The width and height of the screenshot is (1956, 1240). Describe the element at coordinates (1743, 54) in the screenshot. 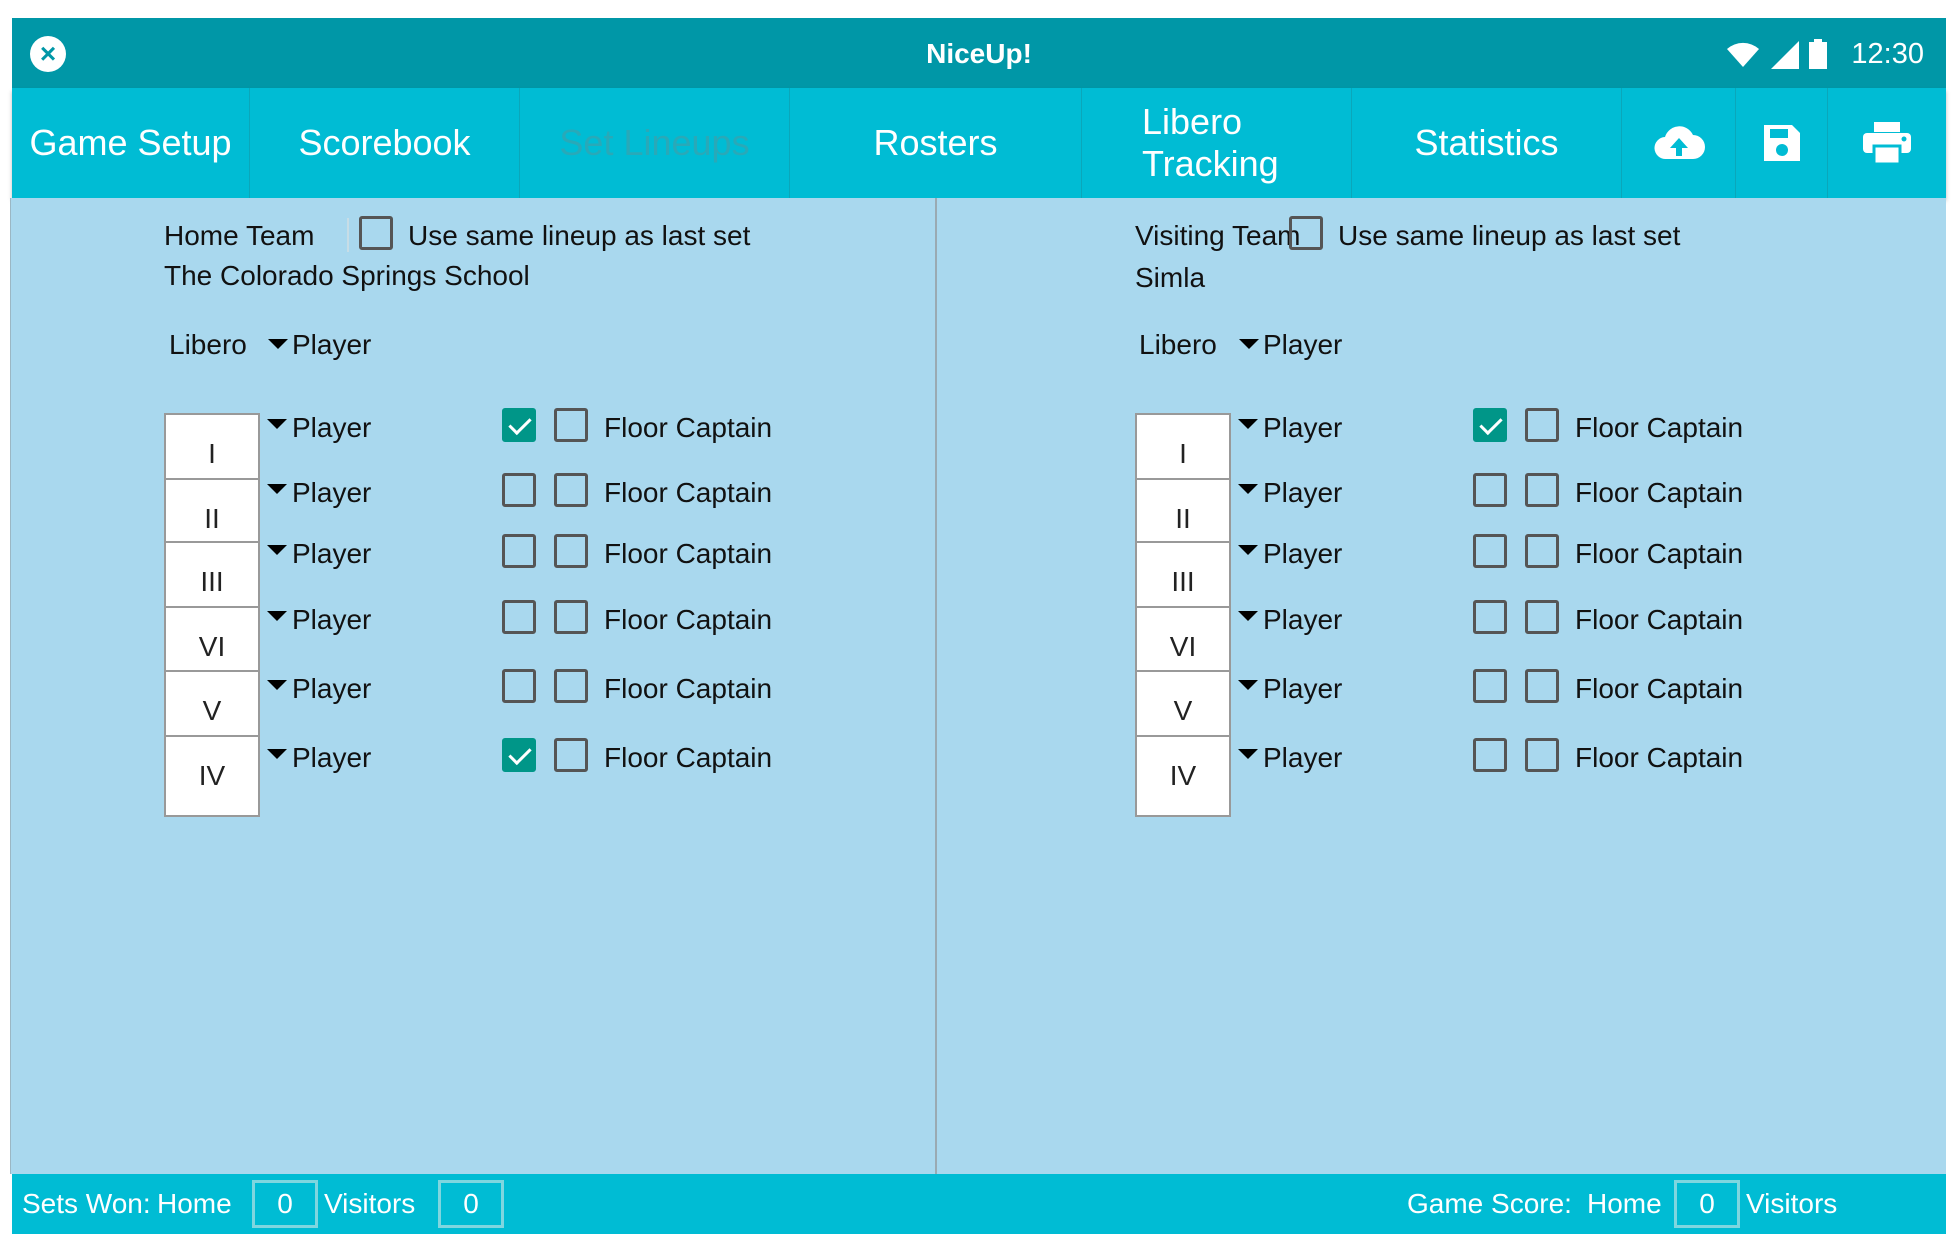

I see `wifi-icon` at that location.